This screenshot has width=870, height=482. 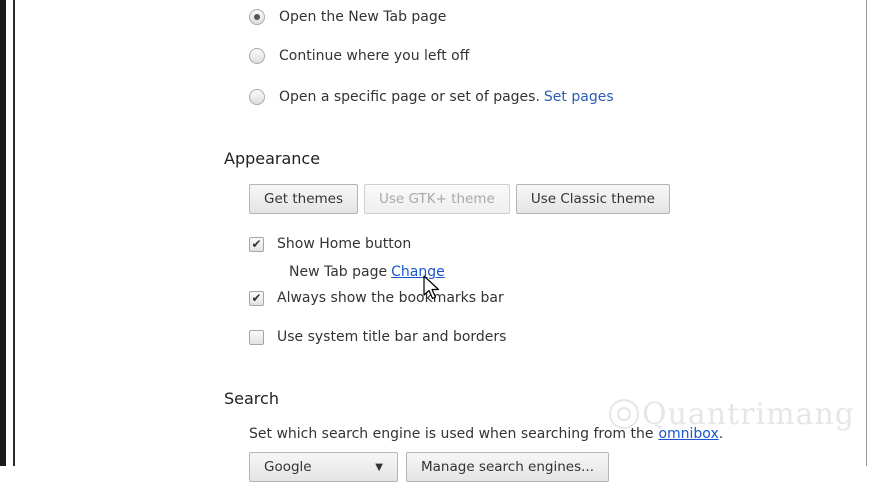 I want to click on home-page-value: New Tab page, so click(x=338, y=272).